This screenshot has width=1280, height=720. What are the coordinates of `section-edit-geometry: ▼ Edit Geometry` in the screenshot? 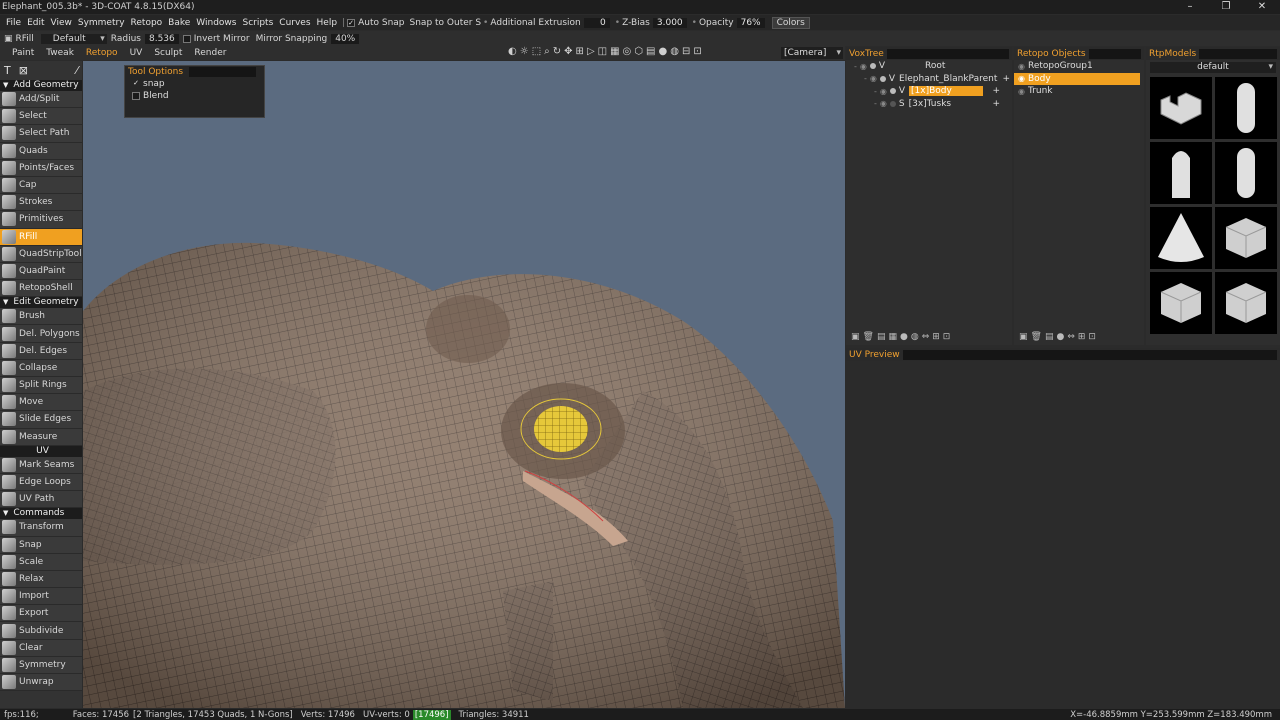 It's located at (41, 303).